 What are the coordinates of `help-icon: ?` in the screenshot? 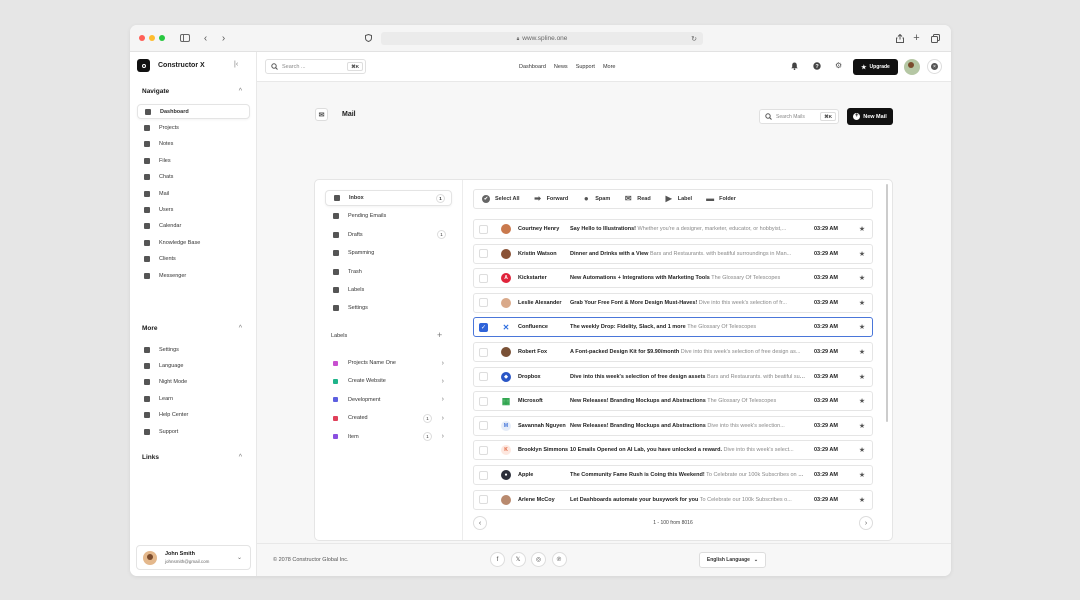 It's located at (817, 67).